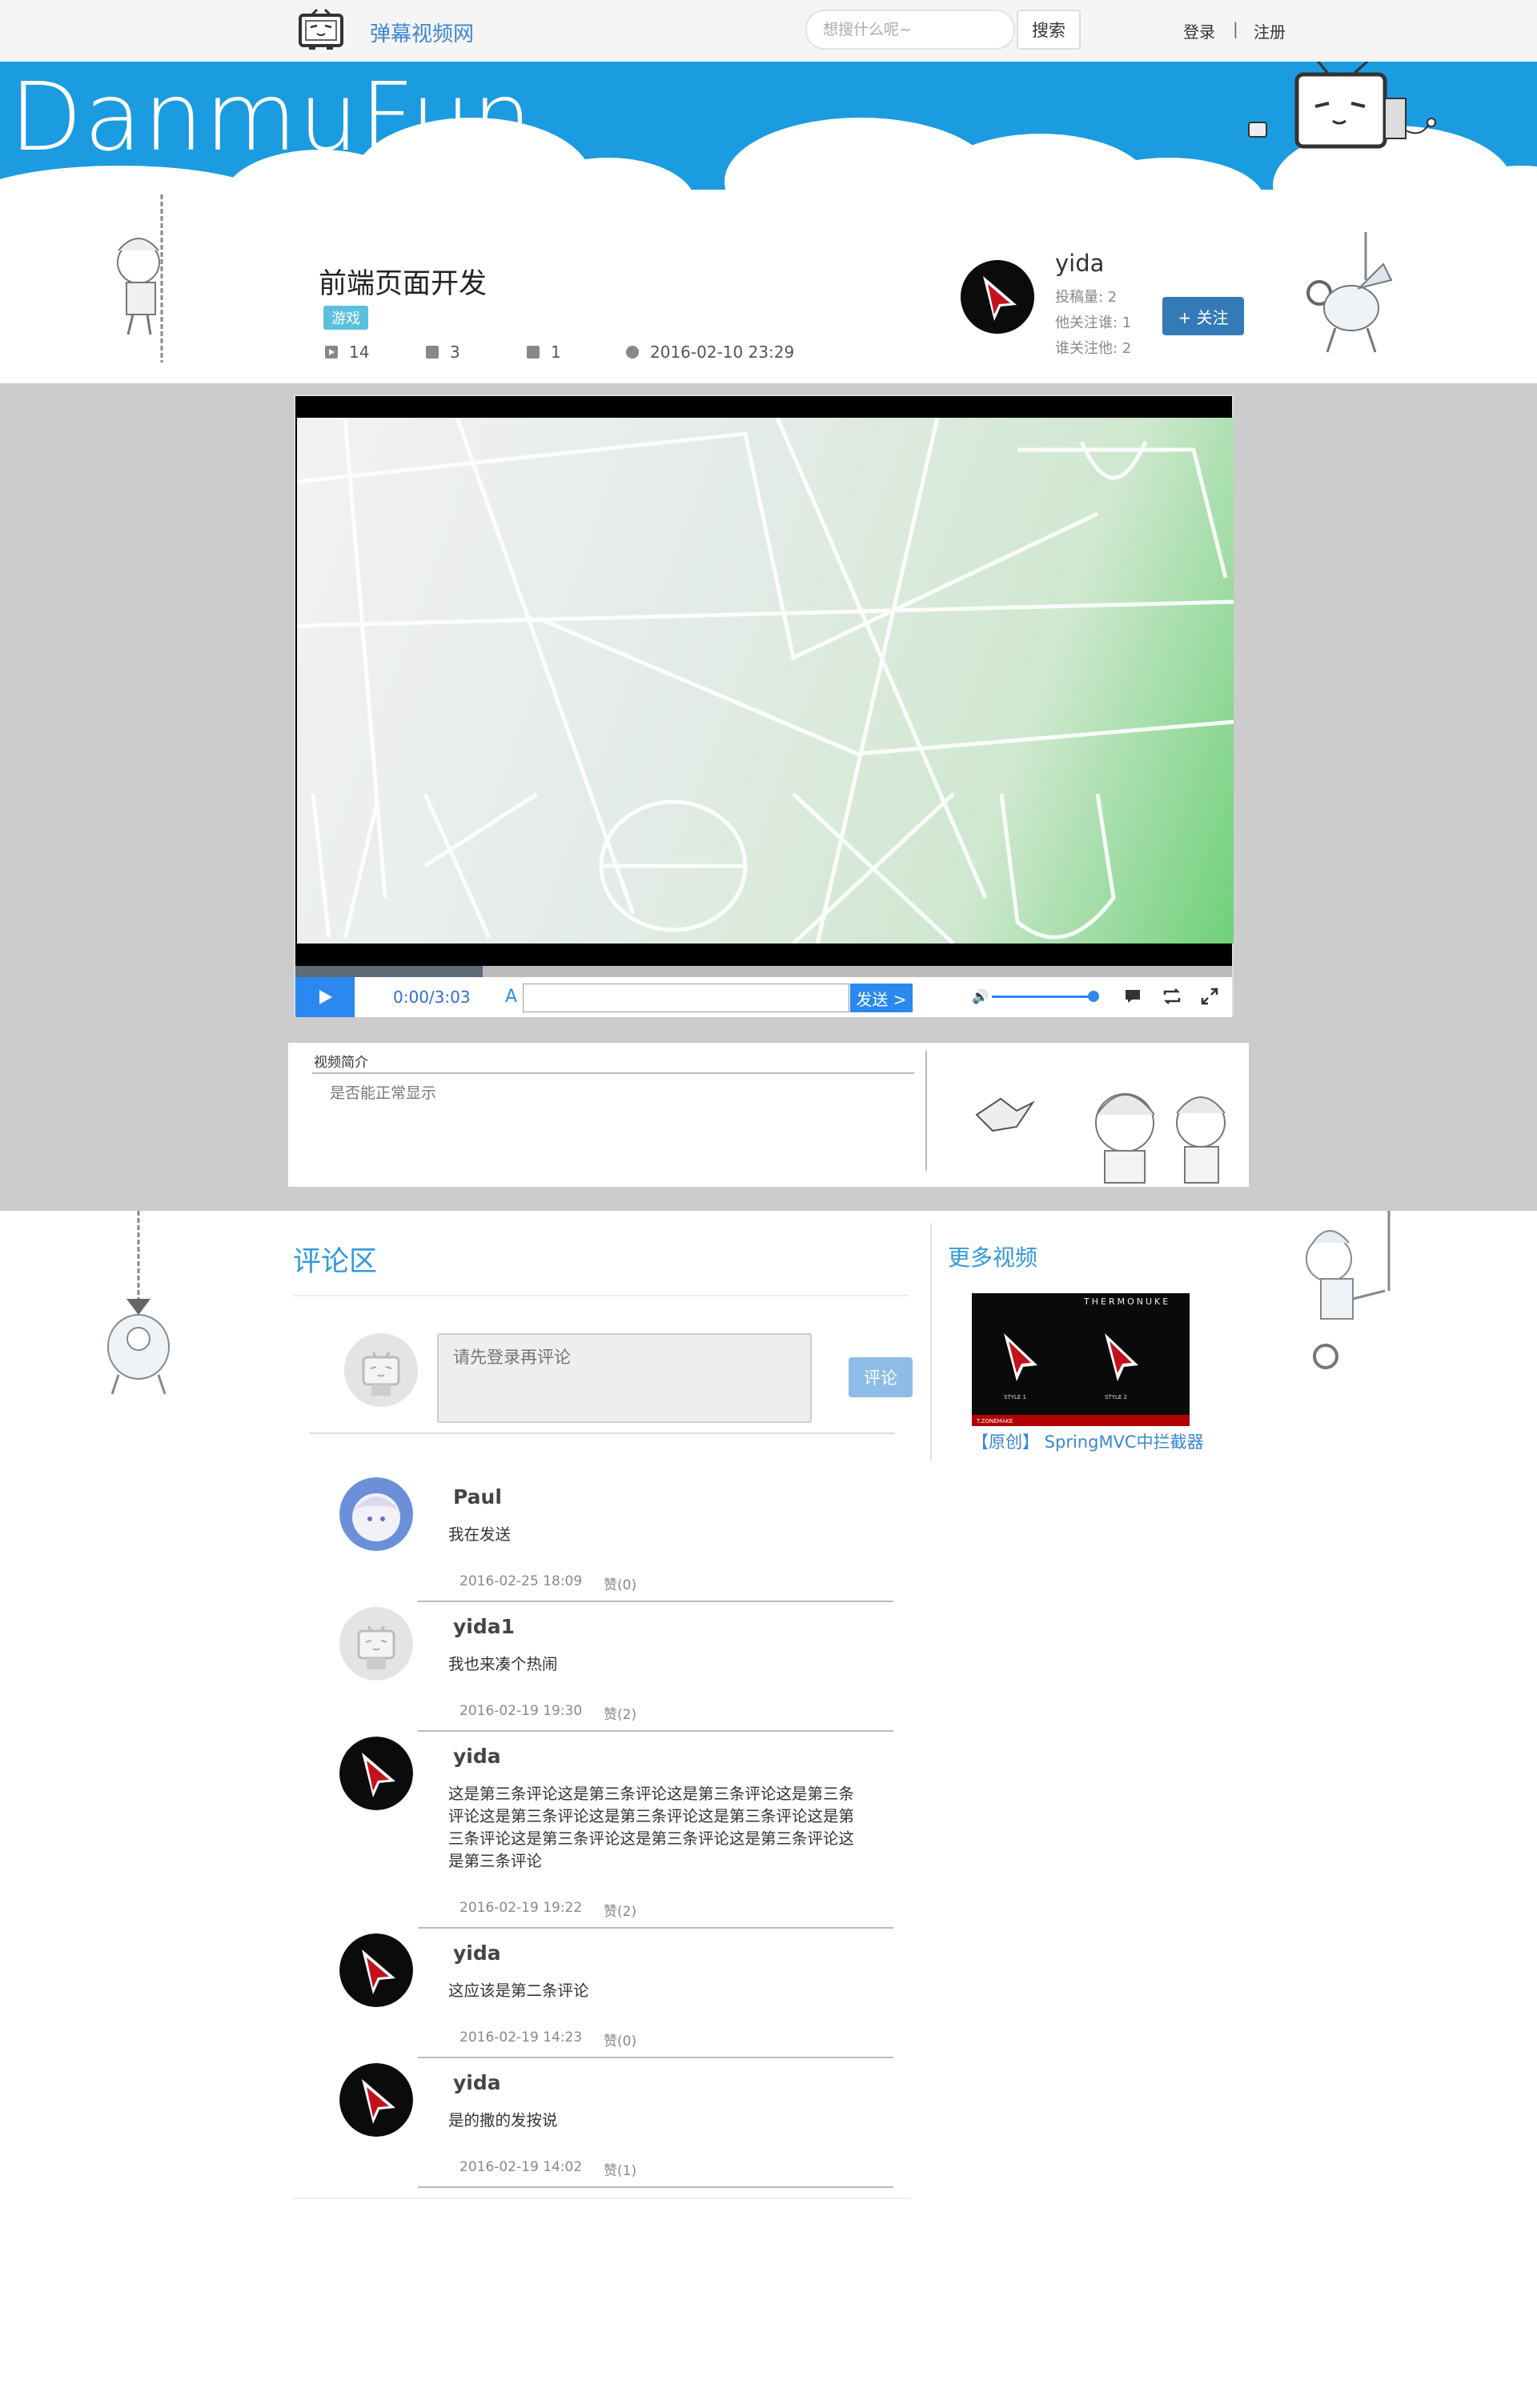  Describe the element at coordinates (484, 1626) in the screenshot. I see `comment-username: yida1` at that location.